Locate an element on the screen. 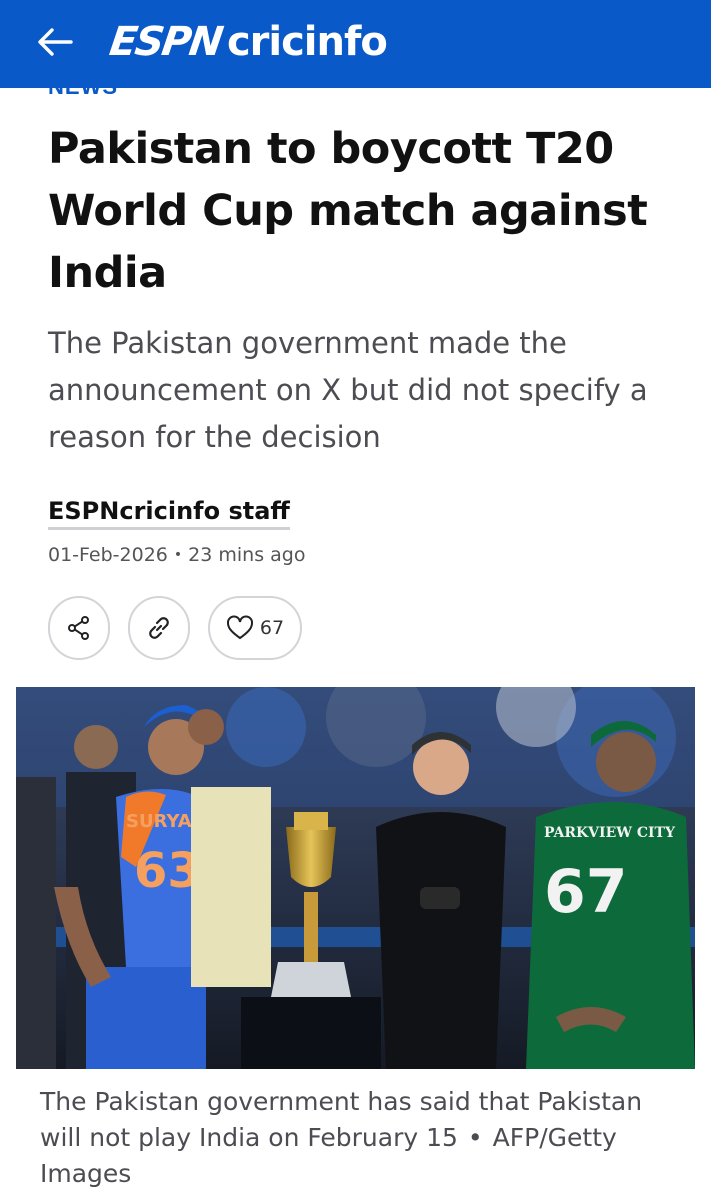 This screenshot has height=1200, width=711. app-header: ESPN cricinfo is located at coordinates (355, 44).